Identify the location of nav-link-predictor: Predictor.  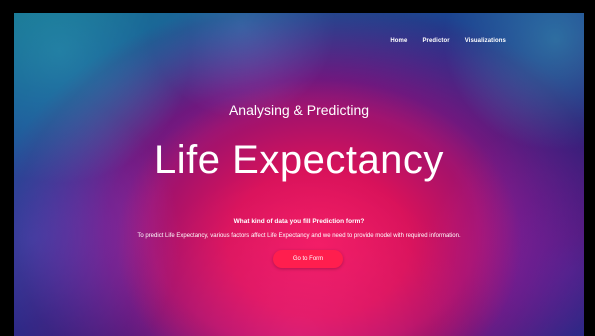
(435, 41).